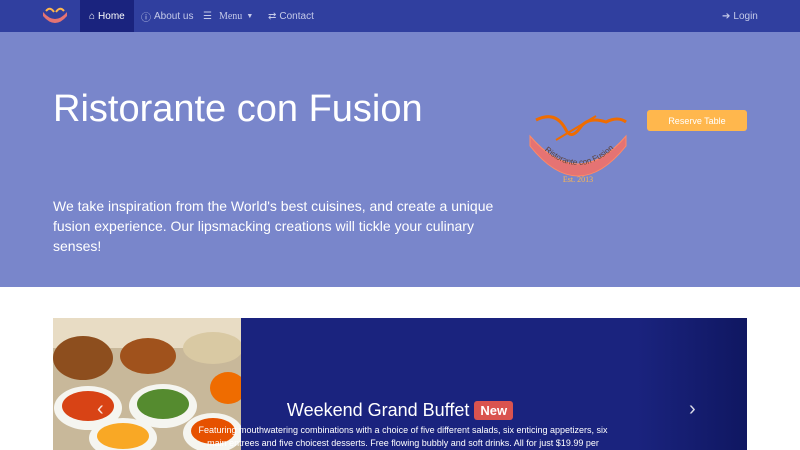  Describe the element at coordinates (250, 16) in the screenshot. I see `caret-down-icon: ▼` at that location.